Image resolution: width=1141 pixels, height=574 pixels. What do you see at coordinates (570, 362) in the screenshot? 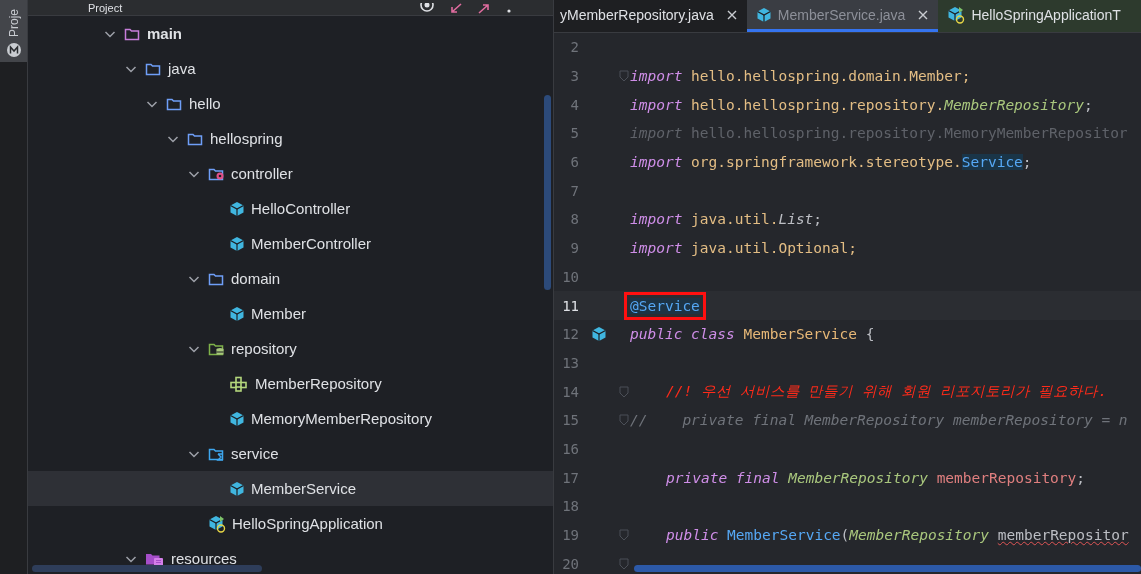
I see `line-number: 13` at bounding box center [570, 362].